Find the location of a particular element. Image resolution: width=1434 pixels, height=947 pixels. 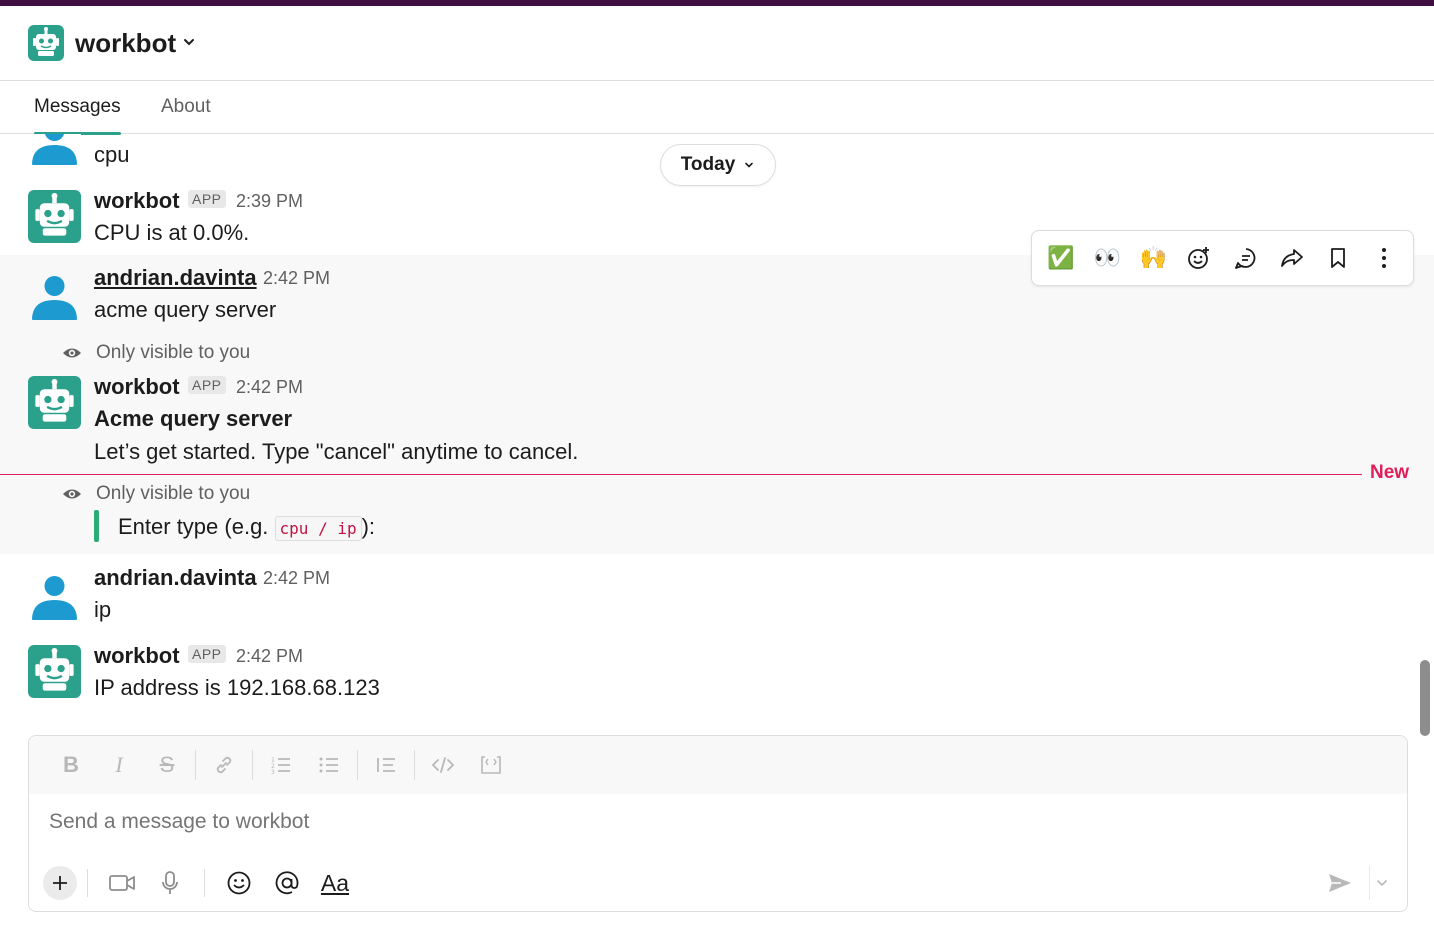

microphone-icon is located at coordinates (170, 883).